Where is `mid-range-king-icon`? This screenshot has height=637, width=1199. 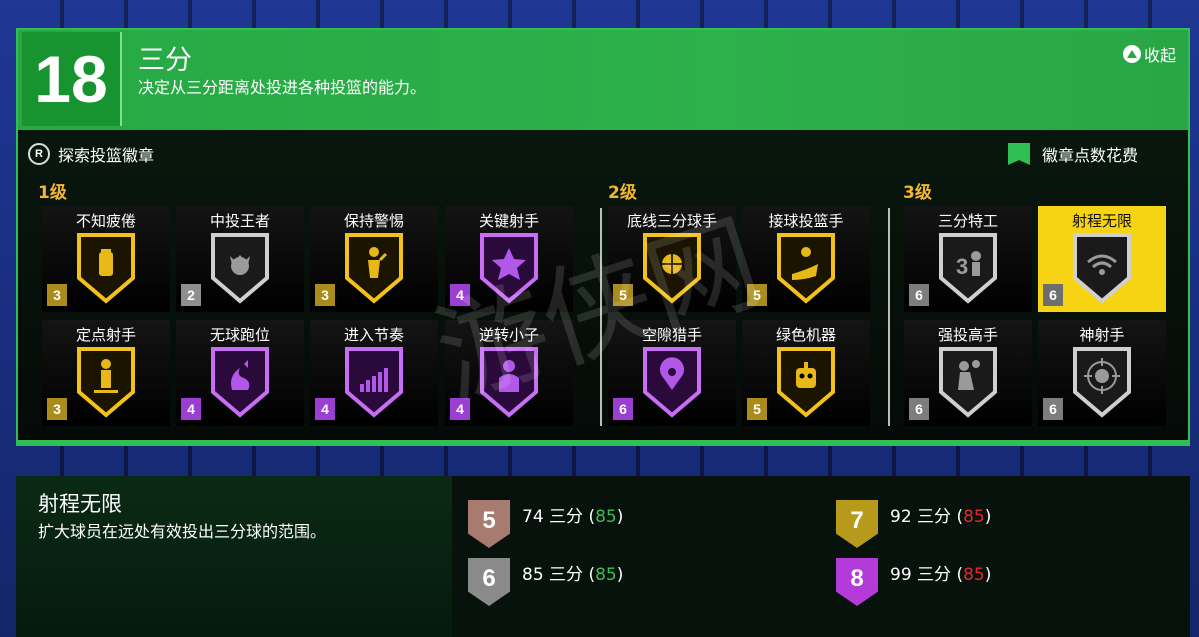
mid-range-king-icon is located at coordinates (240, 268).